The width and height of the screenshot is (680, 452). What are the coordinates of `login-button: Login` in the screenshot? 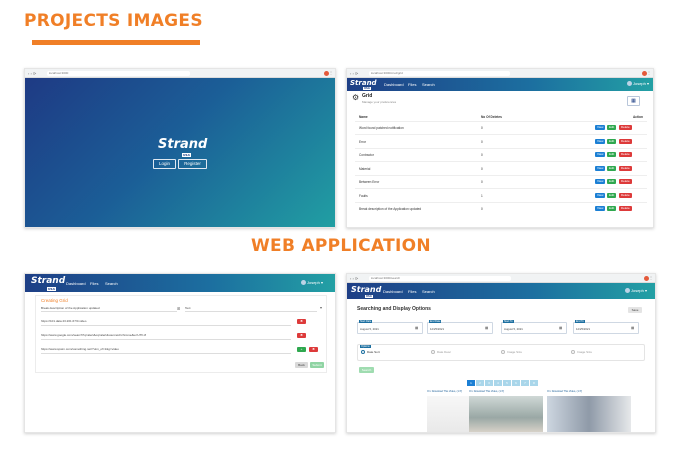 It's located at (164, 164).